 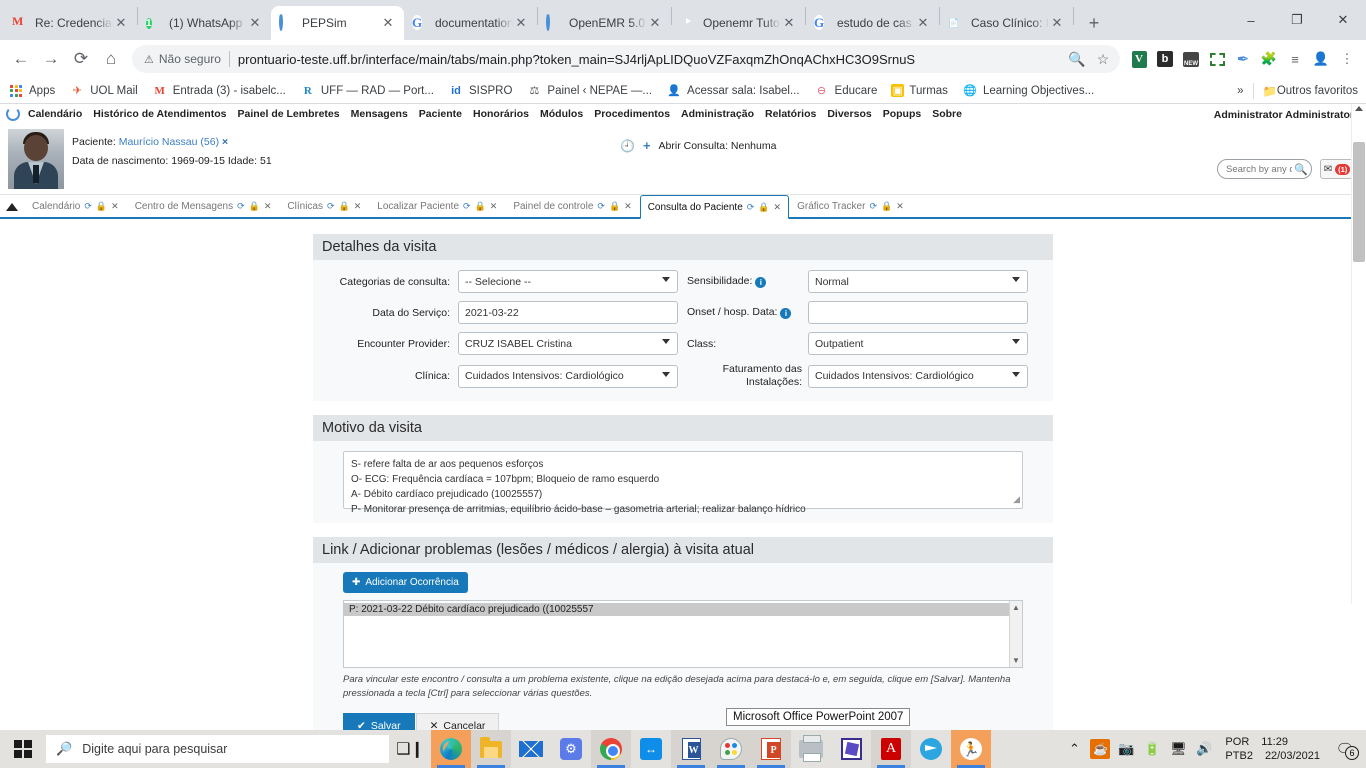 I want to click on scrollbar-thumb, so click(x=1359, y=202).